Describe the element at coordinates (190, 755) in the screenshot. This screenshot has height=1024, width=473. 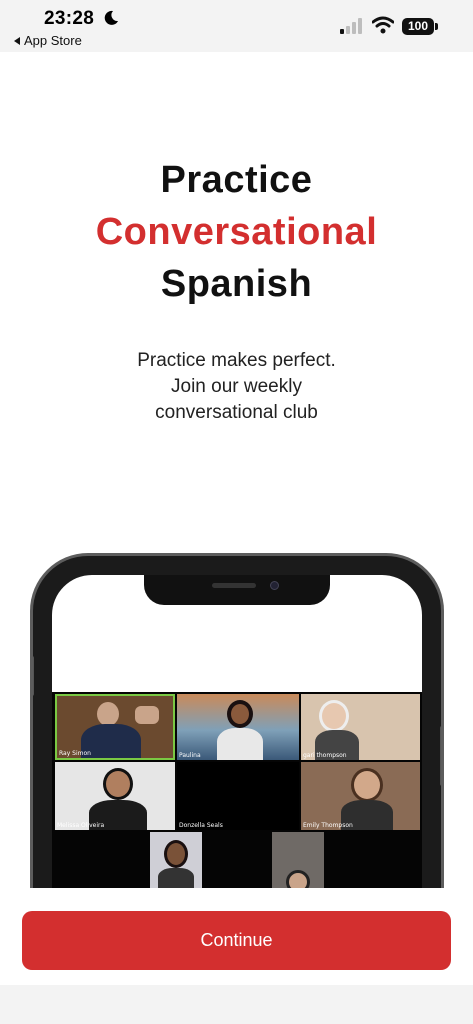
I see `participant-name: Paulina` at that location.